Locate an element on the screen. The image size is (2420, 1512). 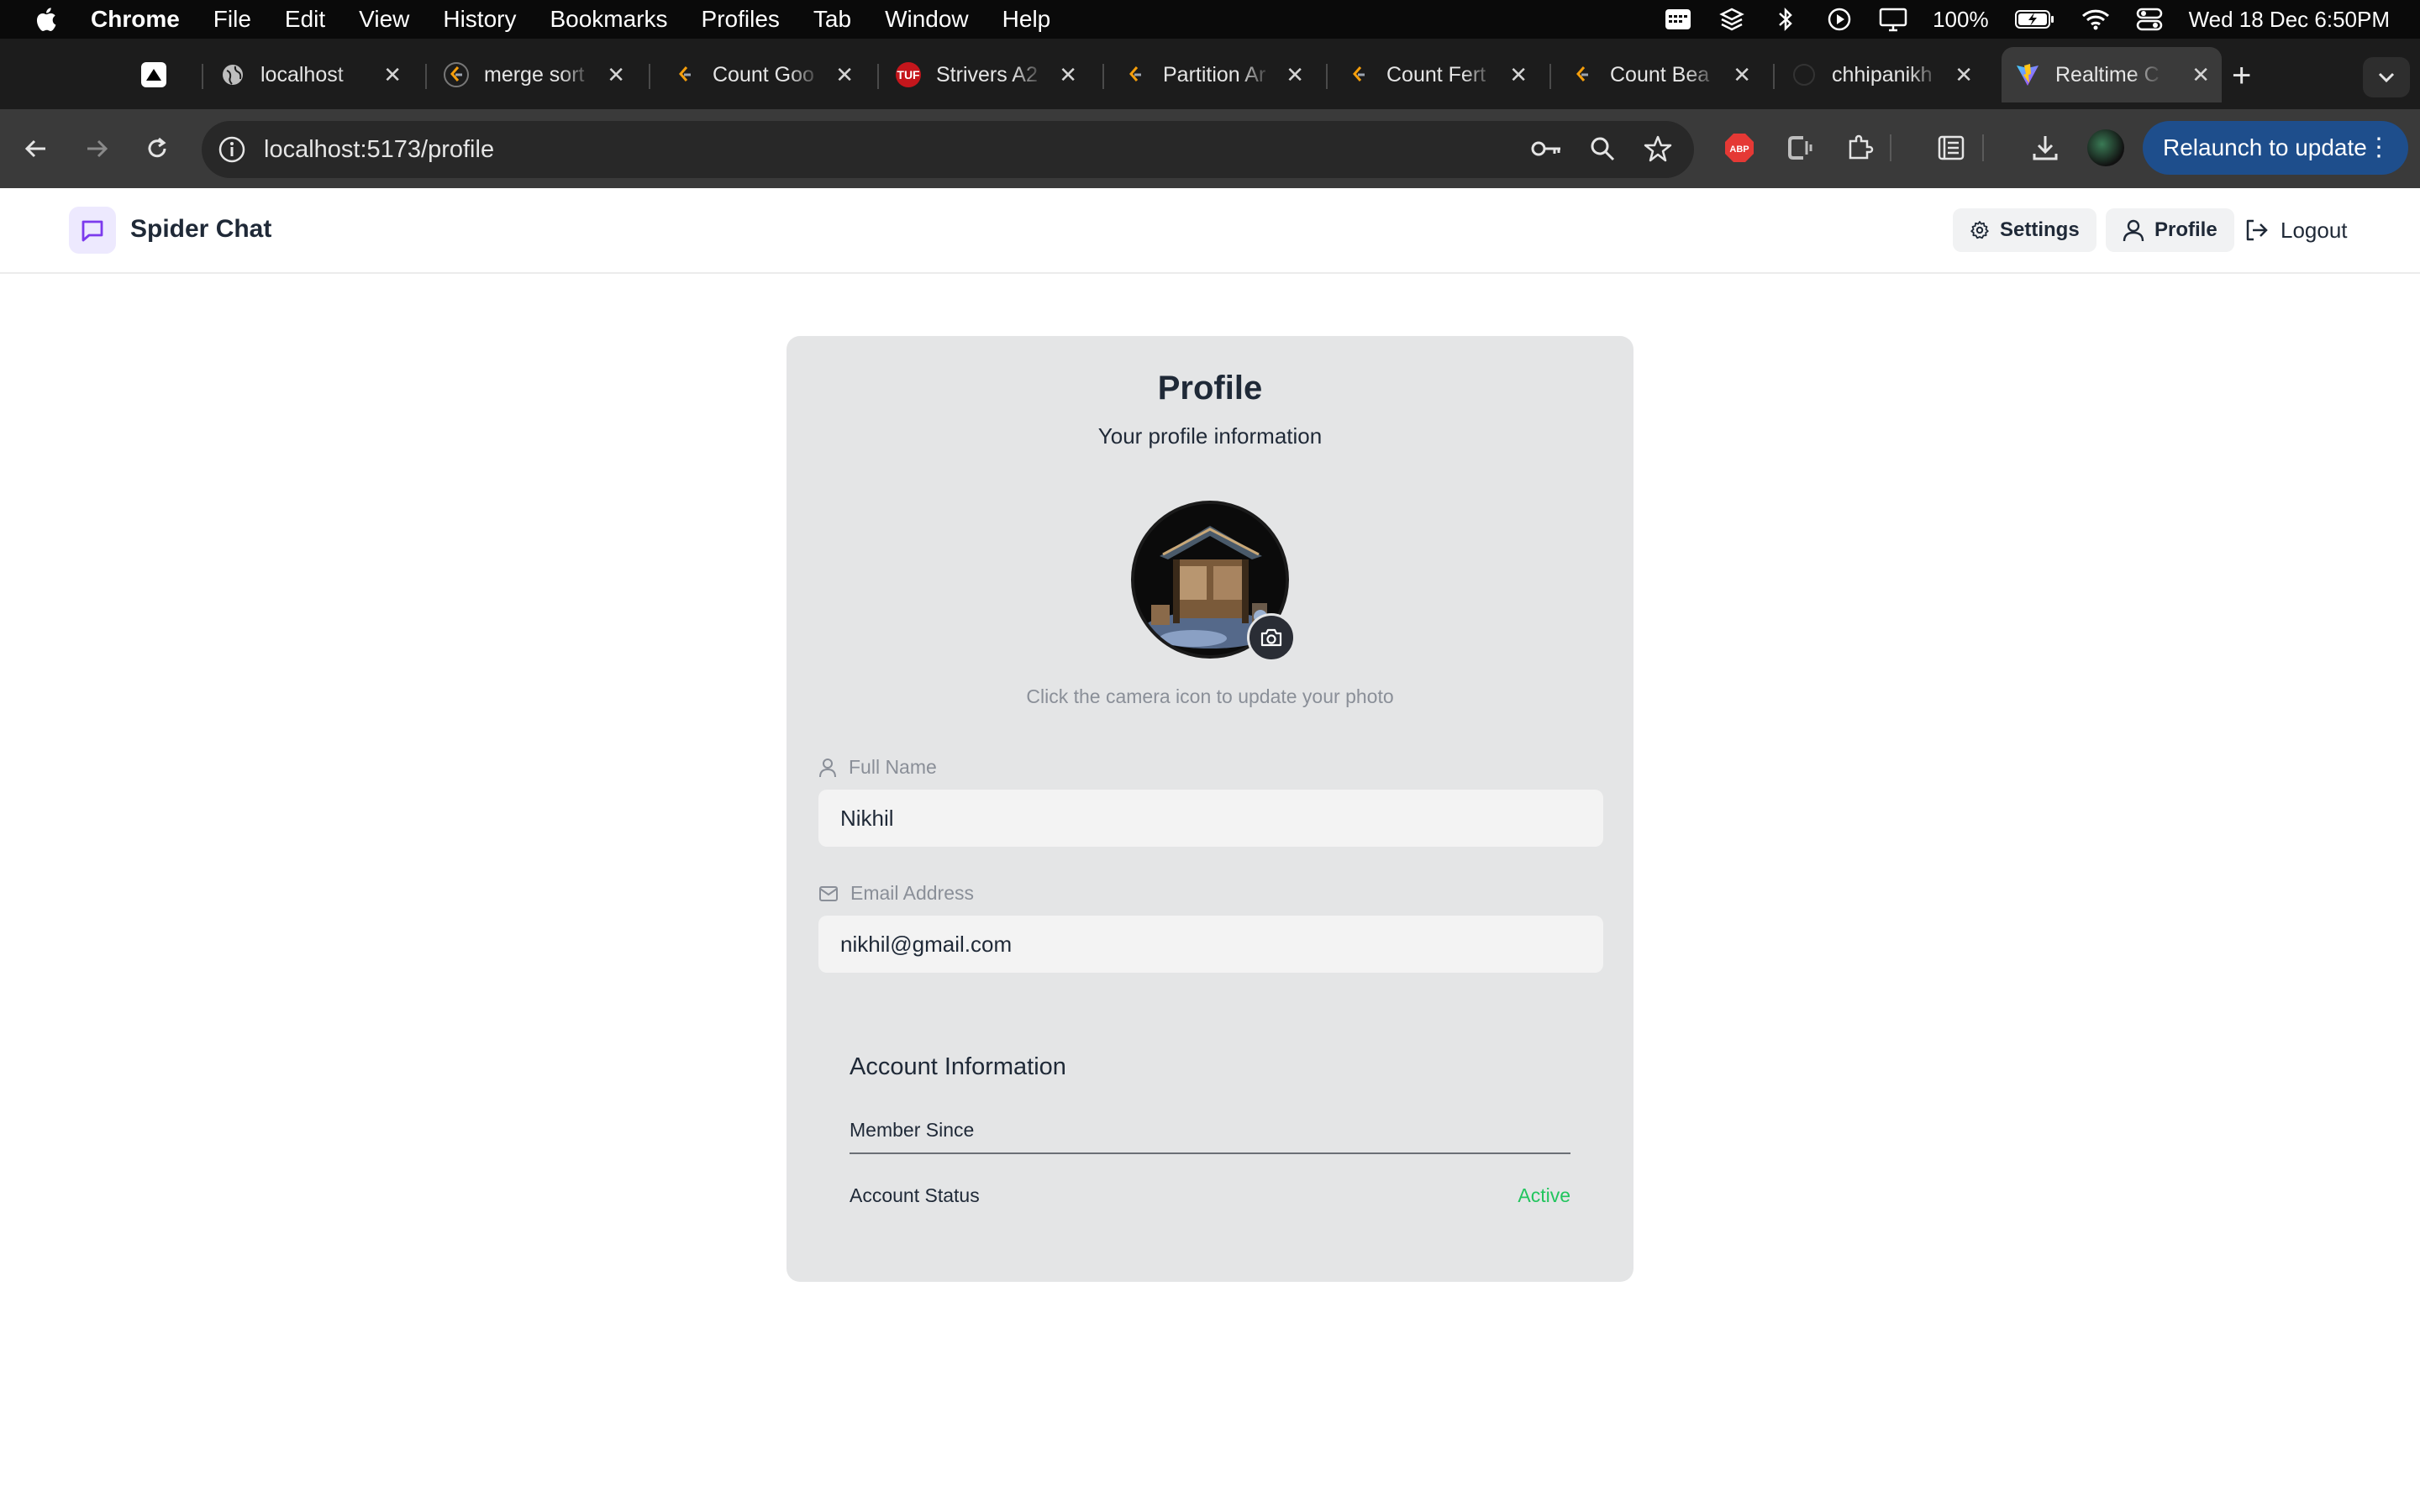
address-bar: localhost:5173/profile is located at coordinates (948, 149).